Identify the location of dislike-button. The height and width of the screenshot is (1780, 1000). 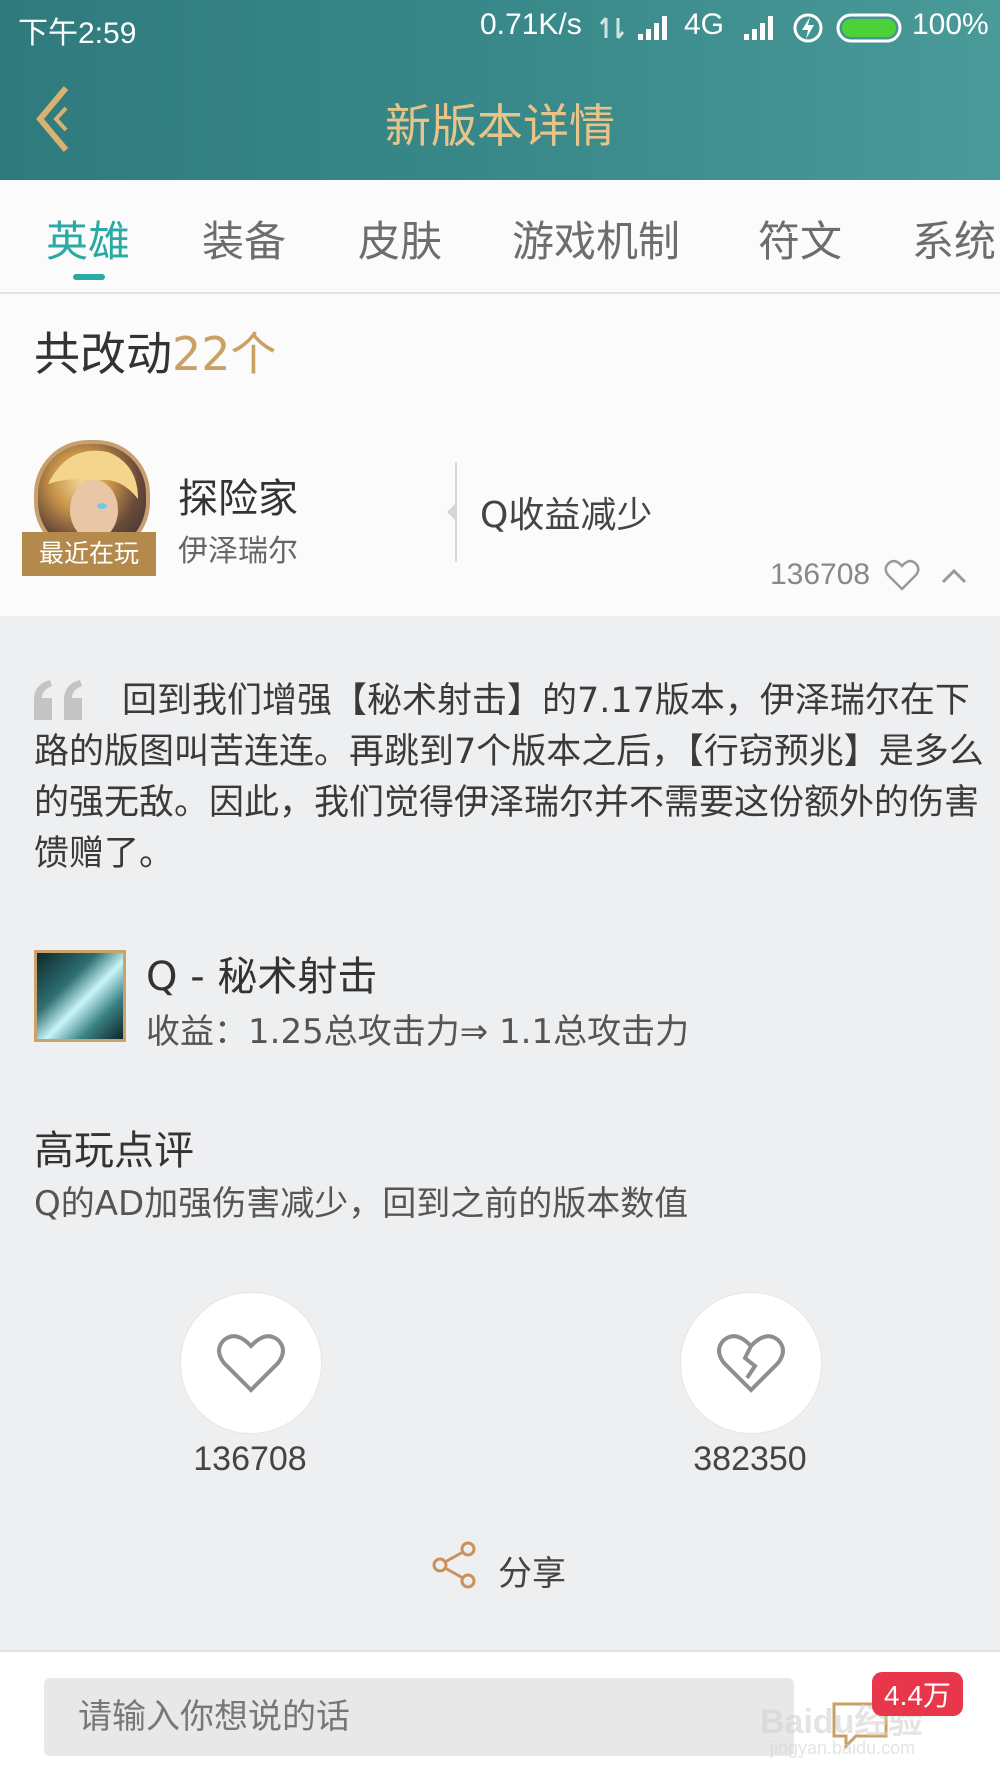
(751, 1363).